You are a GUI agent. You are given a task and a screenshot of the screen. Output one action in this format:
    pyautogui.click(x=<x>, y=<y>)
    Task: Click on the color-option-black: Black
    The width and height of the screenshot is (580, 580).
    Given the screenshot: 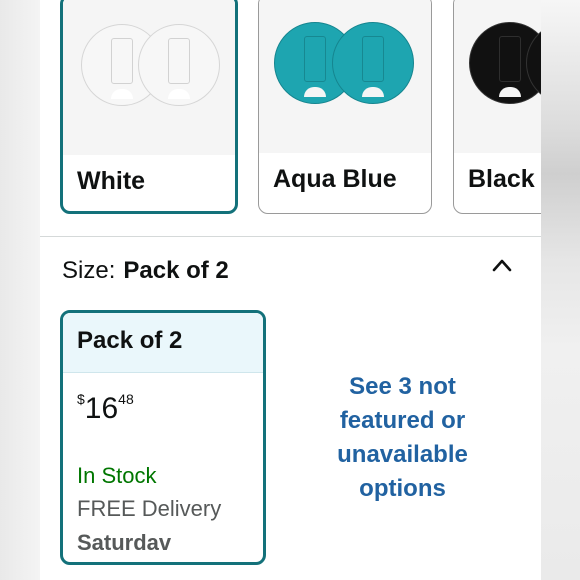 What is the action you would take?
    pyautogui.click(x=497, y=107)
    